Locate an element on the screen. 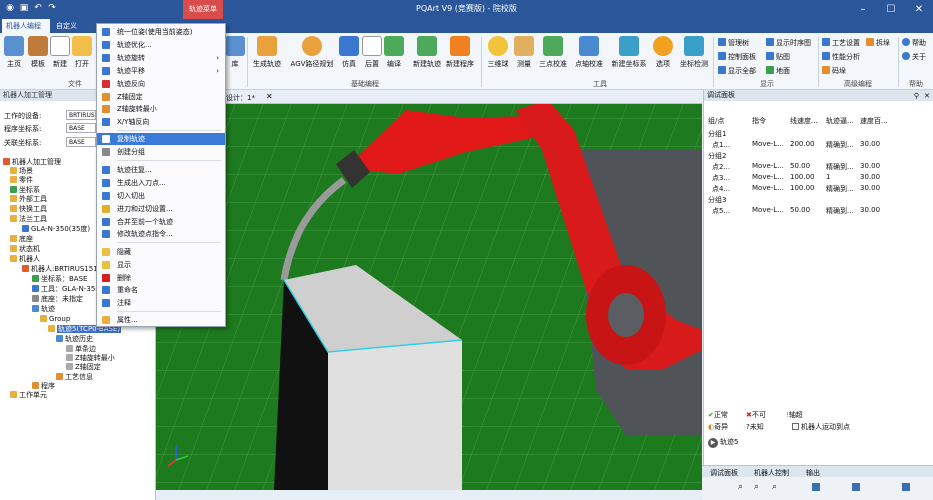 This screenshot has height=500, width=933. new-trajectory-button: 新建轨迹 is located at coordinates (427, 52).